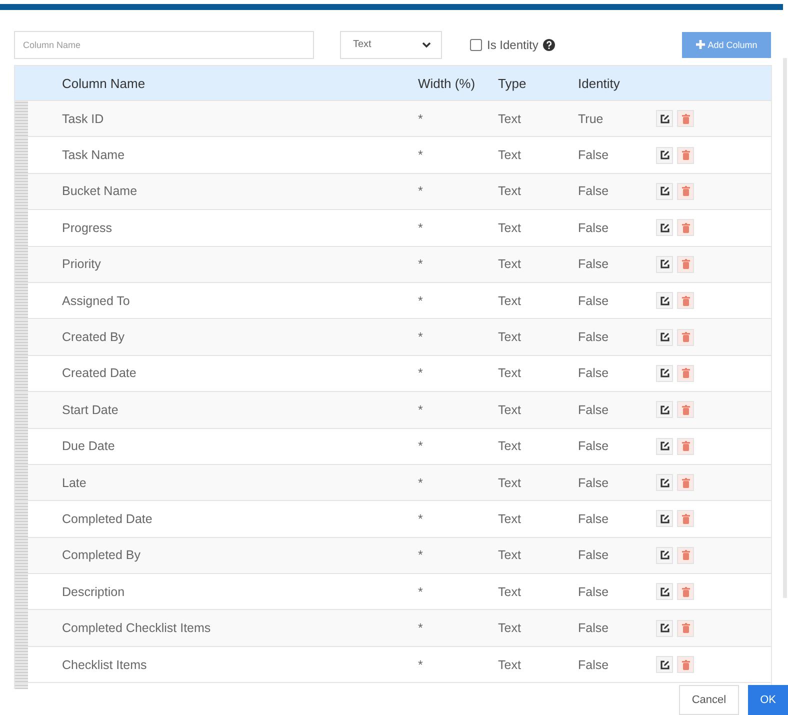  Describe the element at coordinates (88, 446) in the screenshot. I see `table-cell: Due Date` at that location.